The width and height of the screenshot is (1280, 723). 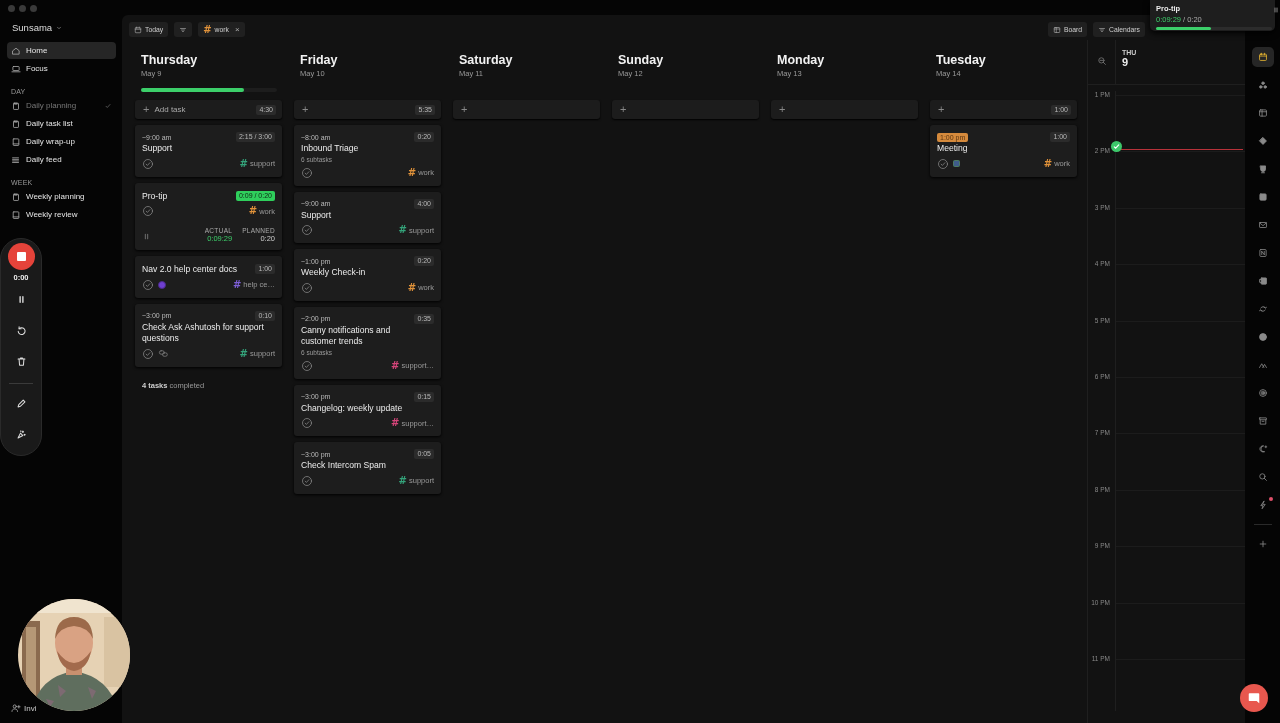 What do you see at coordinates (334, 273) in the screenshot?
I see `task-title: Weekly Check-in` at bounding box center [334, 273].